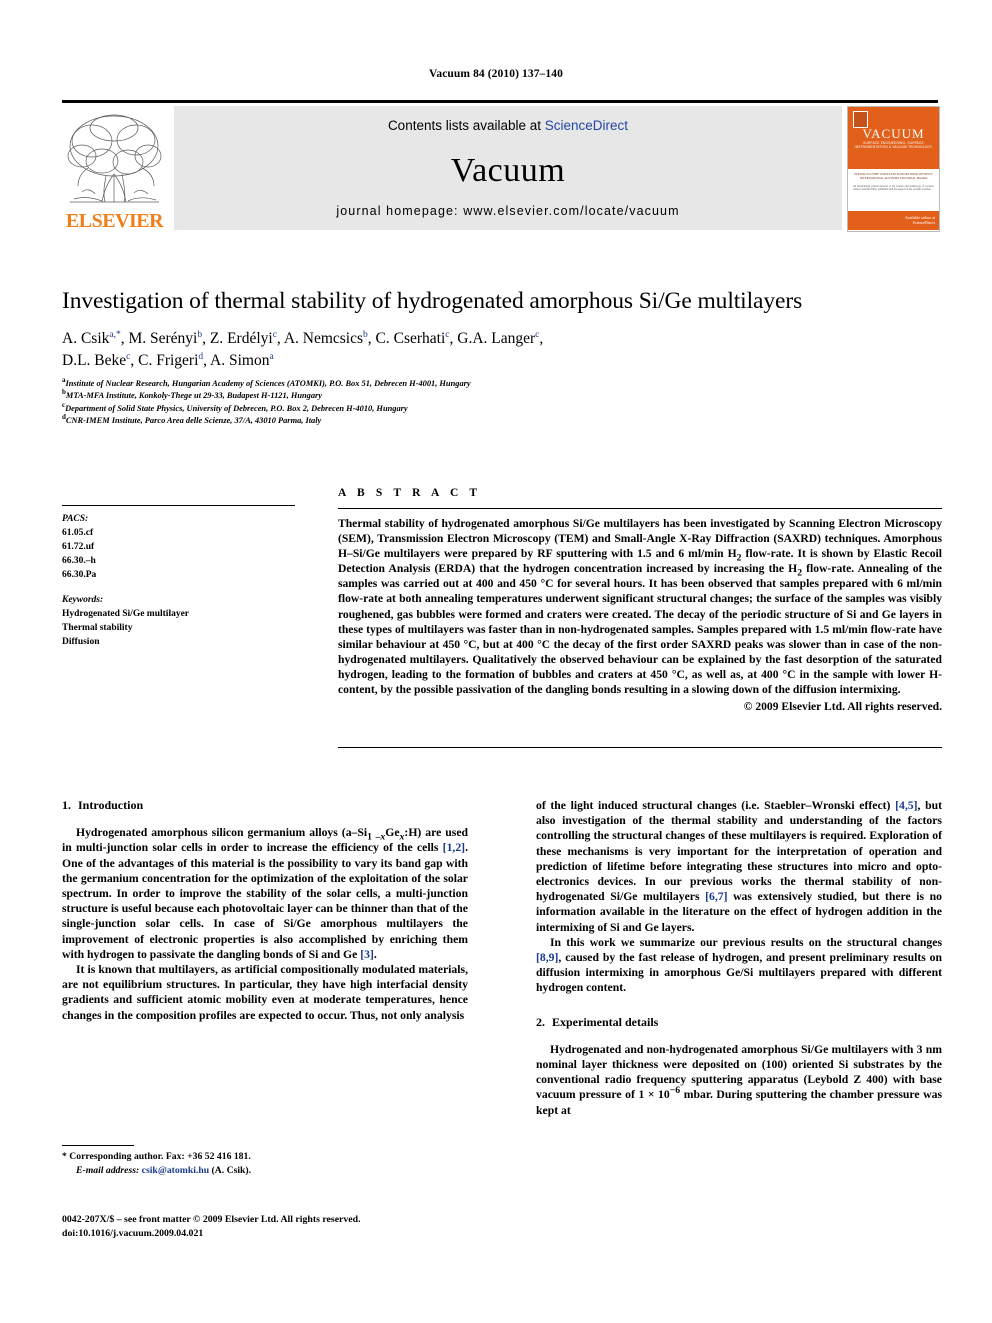  What do you see at coordinates (466, 125) in the screenshot?
I see `contents-prefix: Contents lists available at` at bounding box center [466, 125].